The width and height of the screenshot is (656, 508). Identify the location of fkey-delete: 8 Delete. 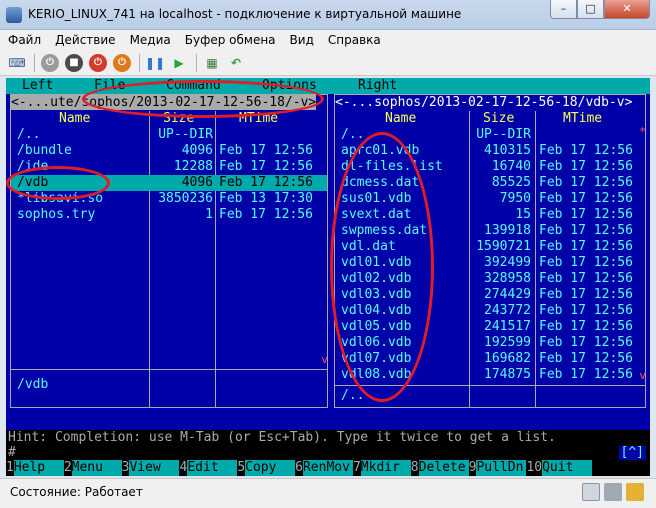
(439, 468).